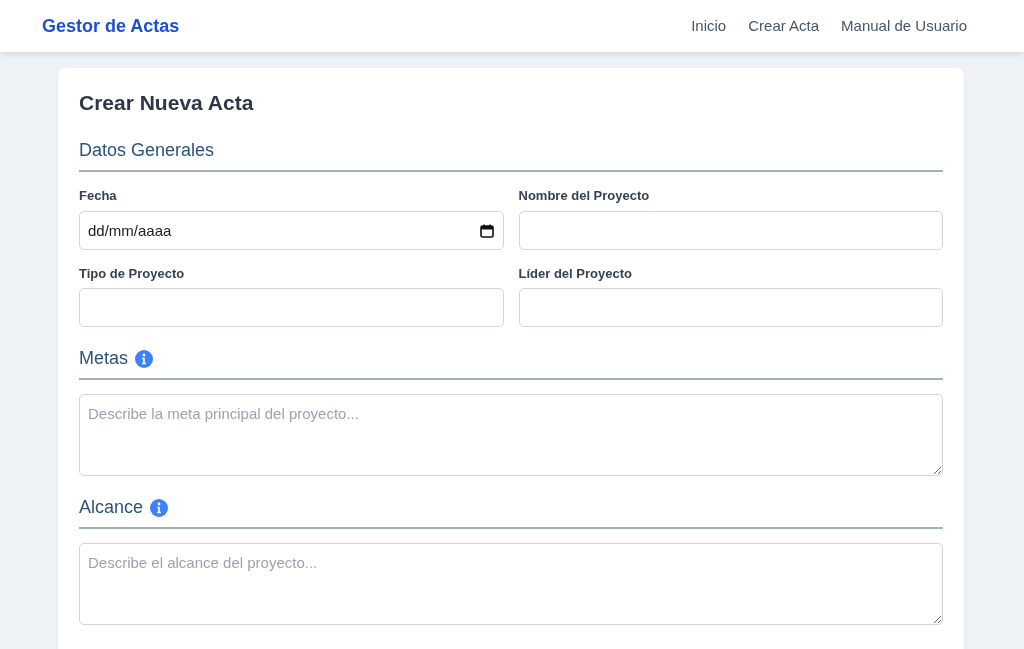 This screenshot has width=1024, height=649. I want to click on field-label: Nombre del Proyecto, so click(584, 196).